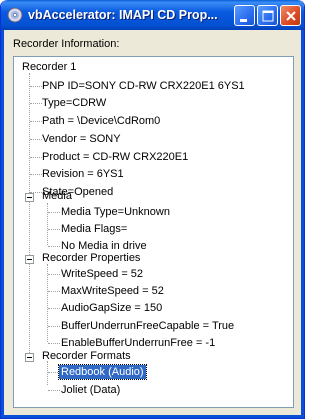  What do you see at coordinates (94, 229) in the screenshot?
I see `tree-node-media-item: Media Flags=` at bounding box center [94, 229].